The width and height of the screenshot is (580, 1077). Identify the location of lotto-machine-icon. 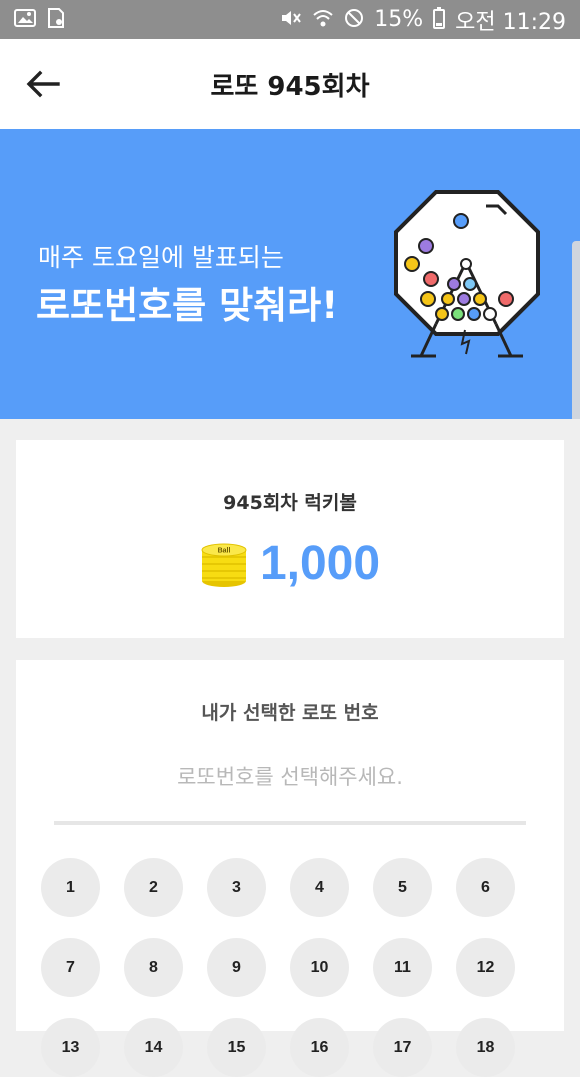
(467, 274).